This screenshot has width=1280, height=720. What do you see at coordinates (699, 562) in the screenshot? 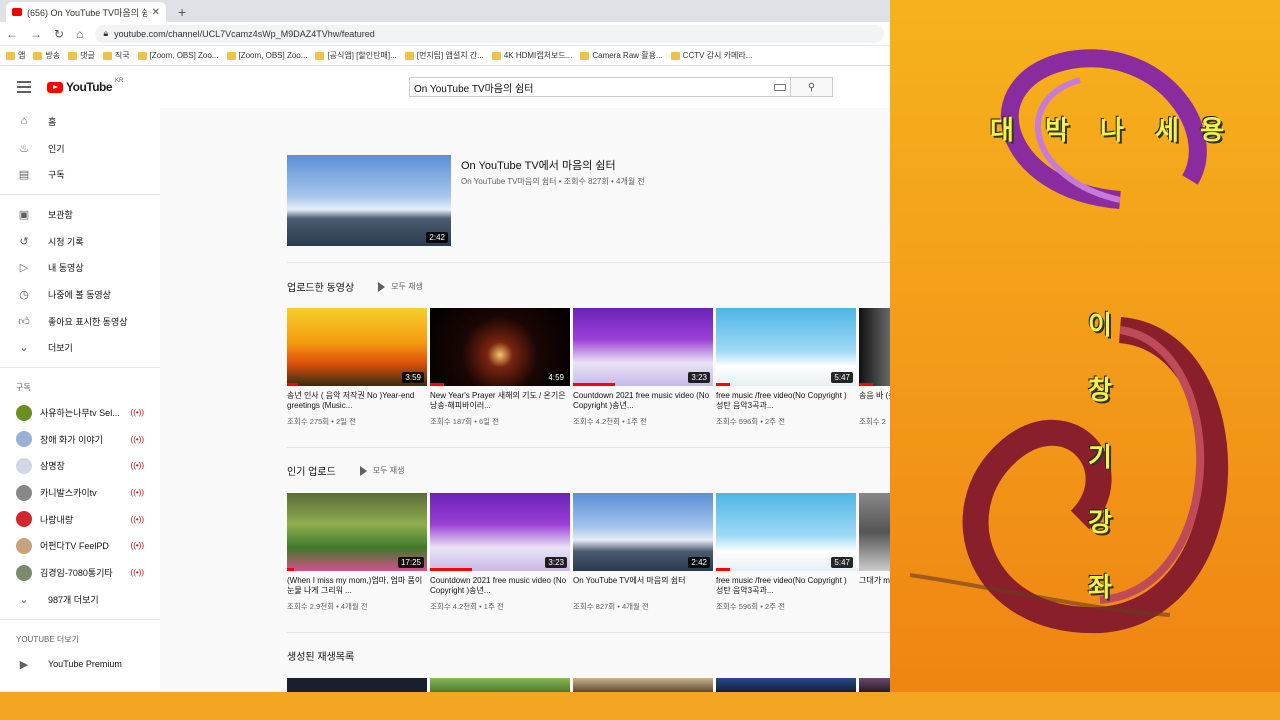
I see `duration-badge: 2:42` at bounding box center [699, 562].